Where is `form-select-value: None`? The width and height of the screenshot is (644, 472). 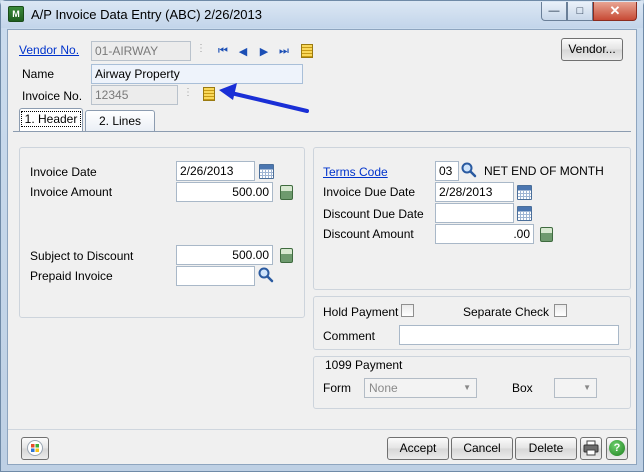
form-select-value: None is located at coordinates (383, 388).